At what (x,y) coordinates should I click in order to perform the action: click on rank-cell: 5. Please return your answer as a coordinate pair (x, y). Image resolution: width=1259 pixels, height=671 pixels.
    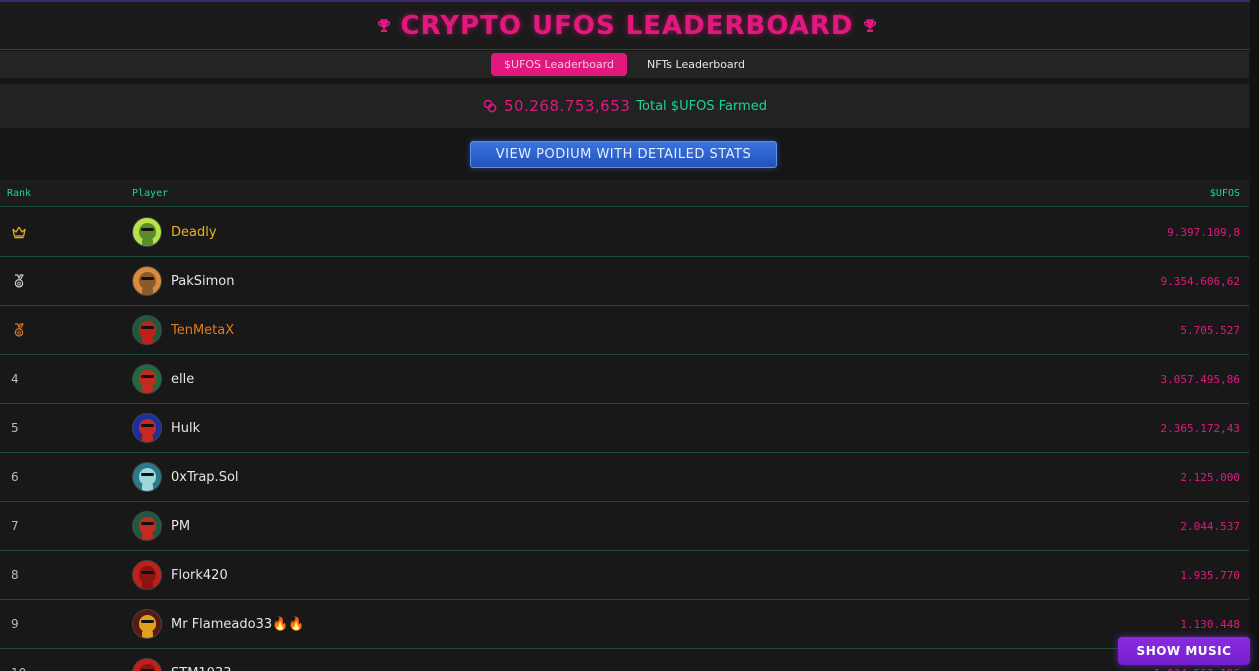
    Looking at the image, I should click on (15, 428).